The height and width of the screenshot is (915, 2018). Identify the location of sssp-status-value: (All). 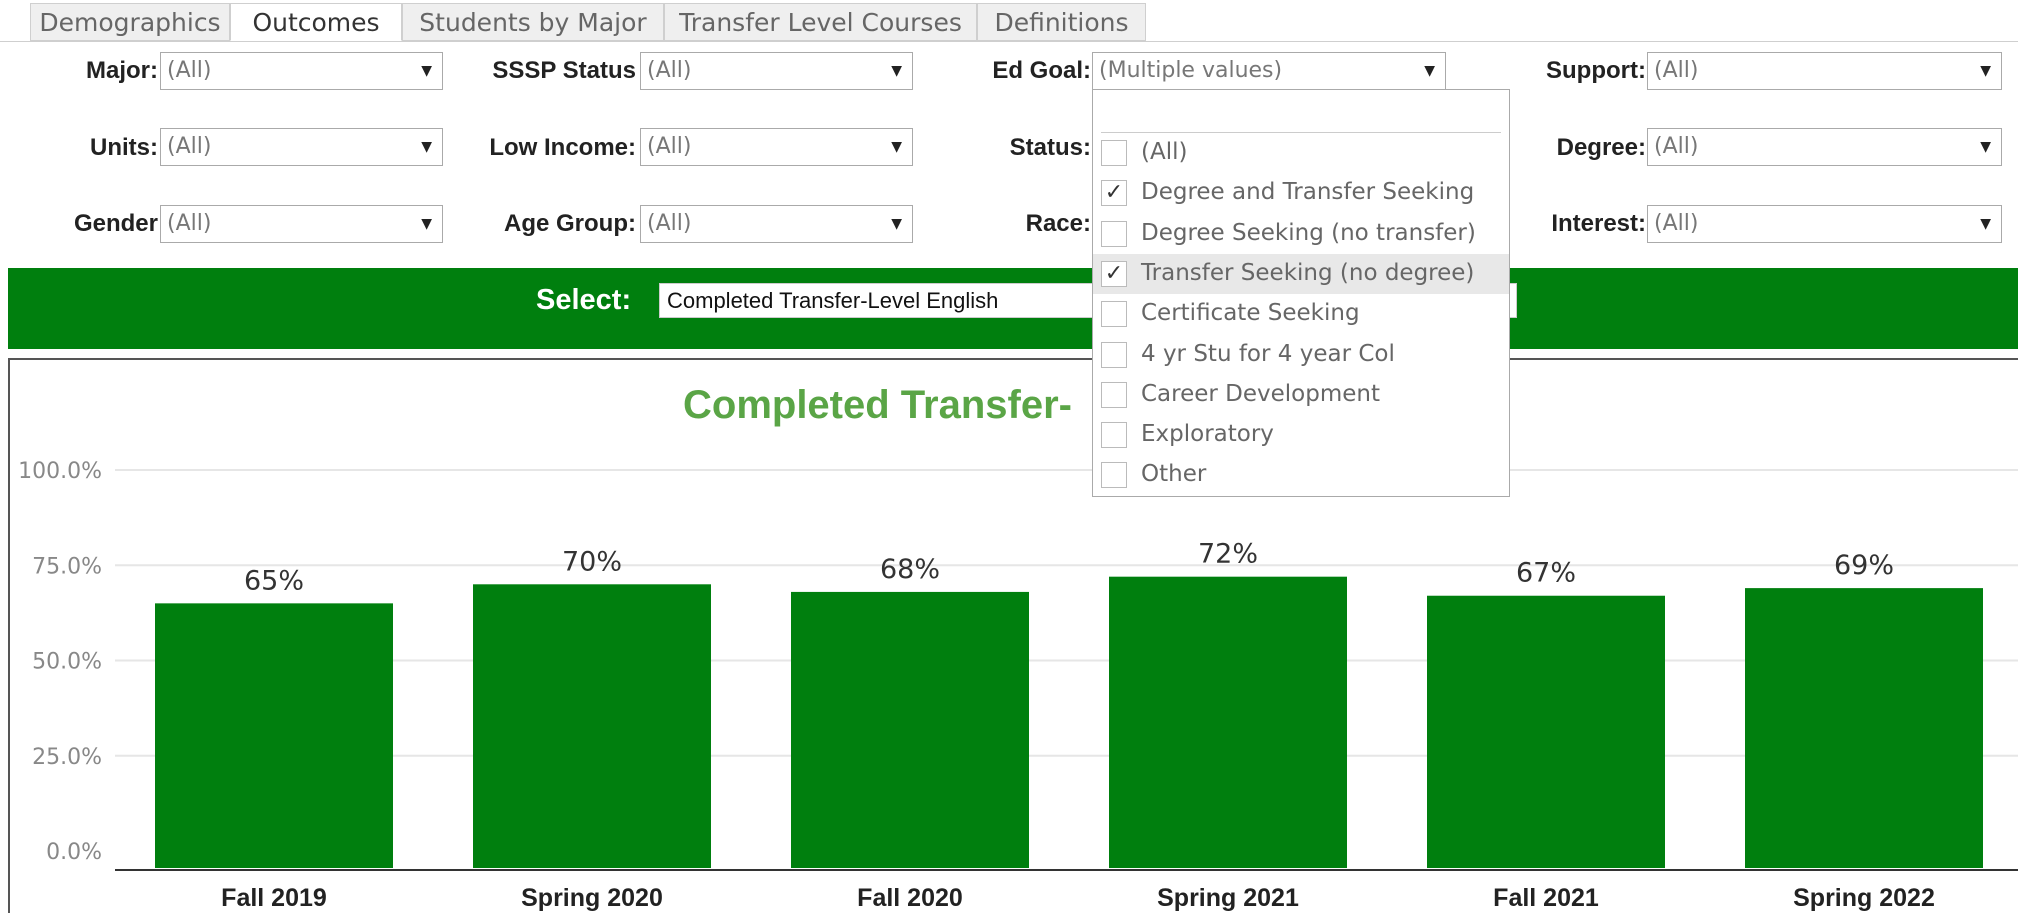
(669, 70).